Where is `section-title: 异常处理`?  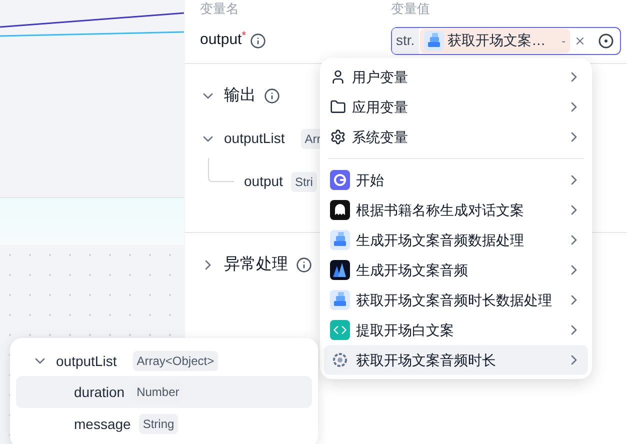 section-title: 异常处理 is located at coordinates (256, 264).